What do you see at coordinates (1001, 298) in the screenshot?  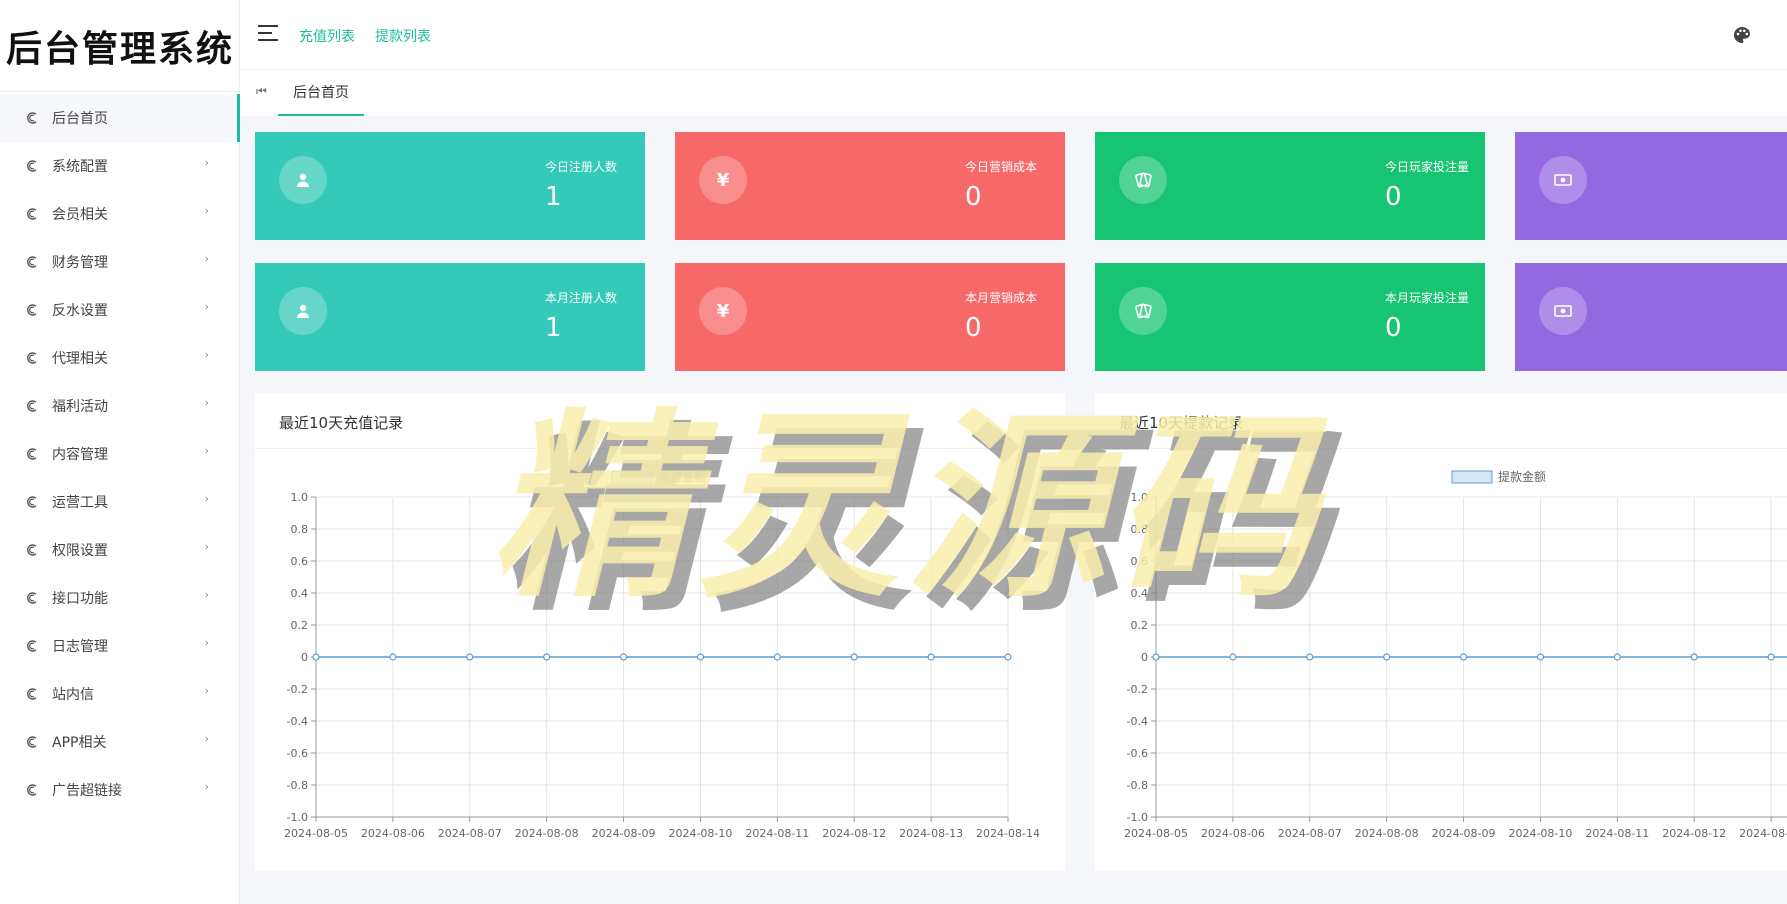 I see `stat-label: 本月营销成本` at bounding box center [1001, 298].